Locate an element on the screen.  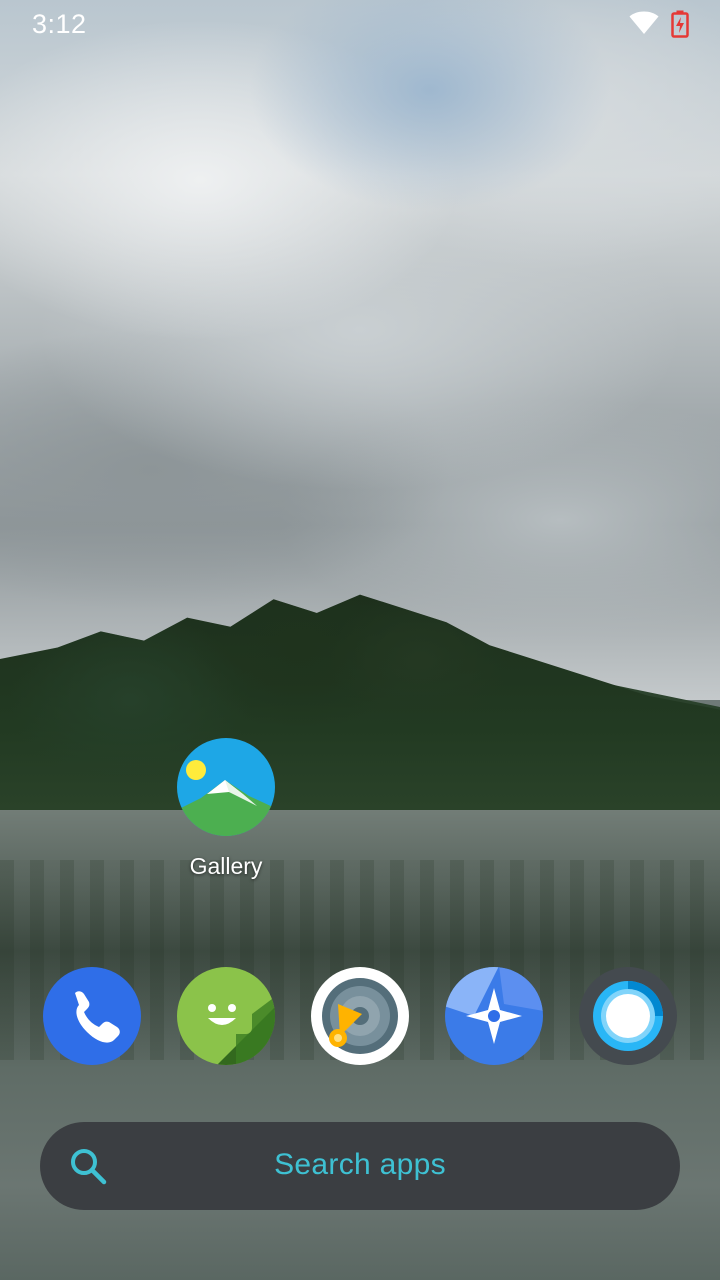
status-bar: 3:12 is located at coordinates (360, 25).